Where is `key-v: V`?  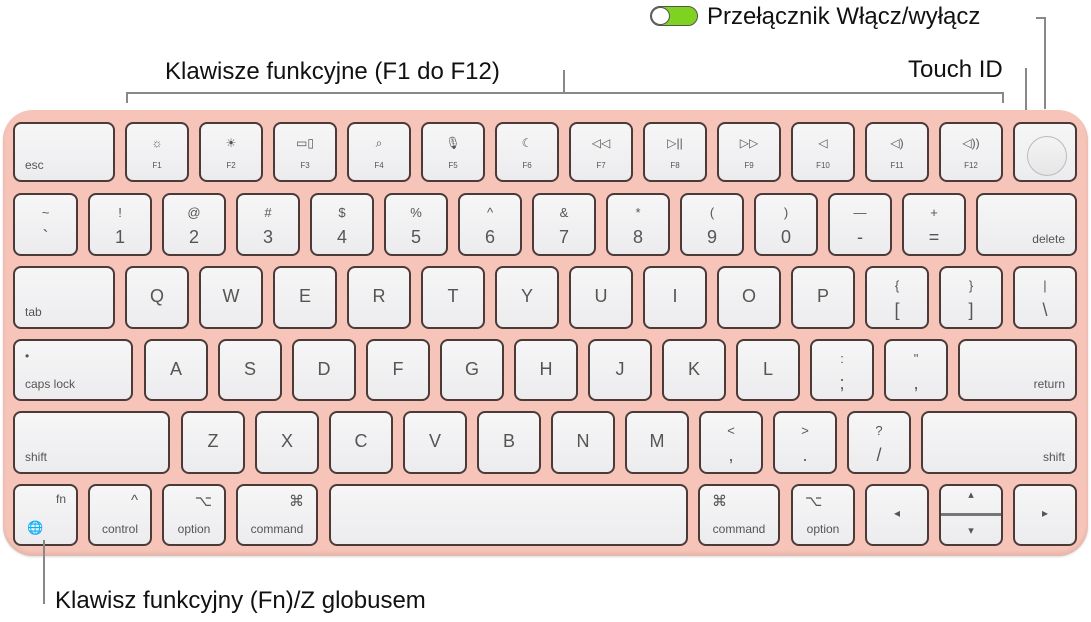
key-v: V is located at coordinates (435, 442).